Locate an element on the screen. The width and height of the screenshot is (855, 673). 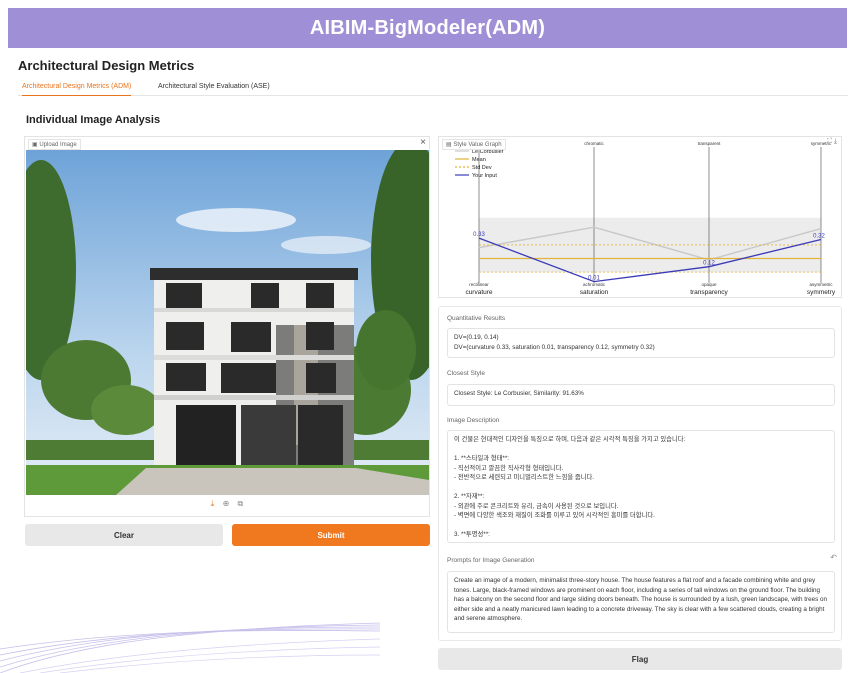
tab-adm: Architectural Design Metrics (ADM) is located at coordinates (77, 88).